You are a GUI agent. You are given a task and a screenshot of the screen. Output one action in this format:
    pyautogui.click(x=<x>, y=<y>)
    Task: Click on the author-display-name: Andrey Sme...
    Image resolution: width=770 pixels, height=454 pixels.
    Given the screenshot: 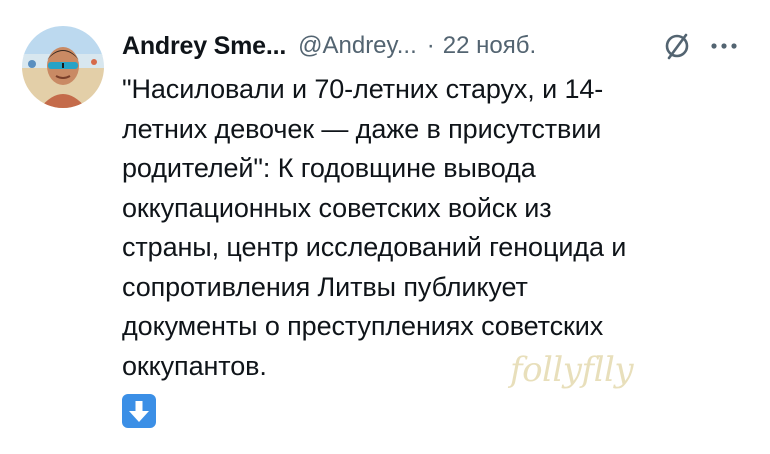 What is the action you would take?
    pyautogui.click(x=204, y=46)
    